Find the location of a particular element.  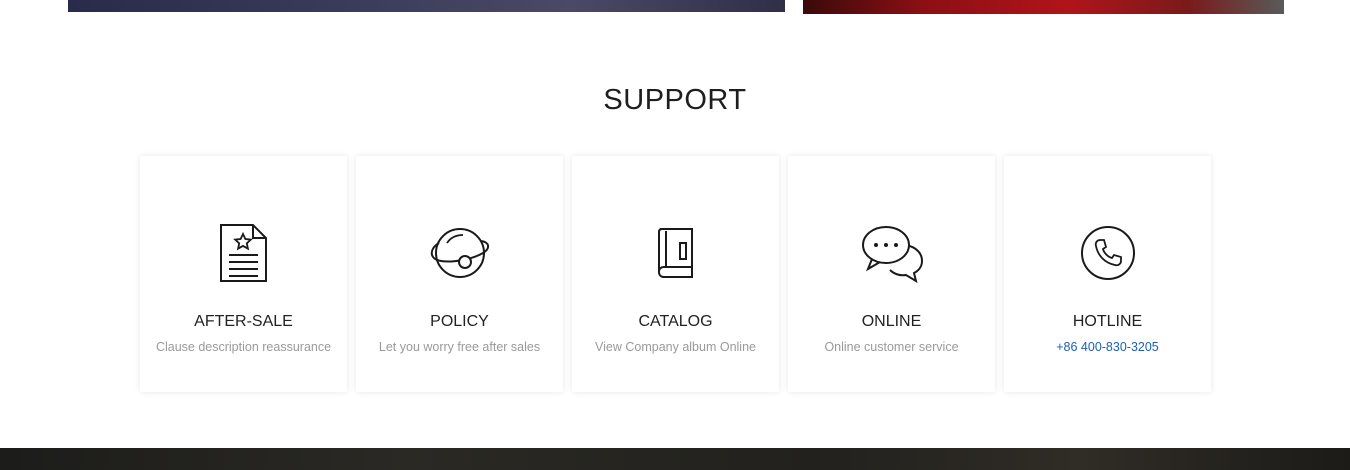

phone-icon is located at coordinates (1107, 253).